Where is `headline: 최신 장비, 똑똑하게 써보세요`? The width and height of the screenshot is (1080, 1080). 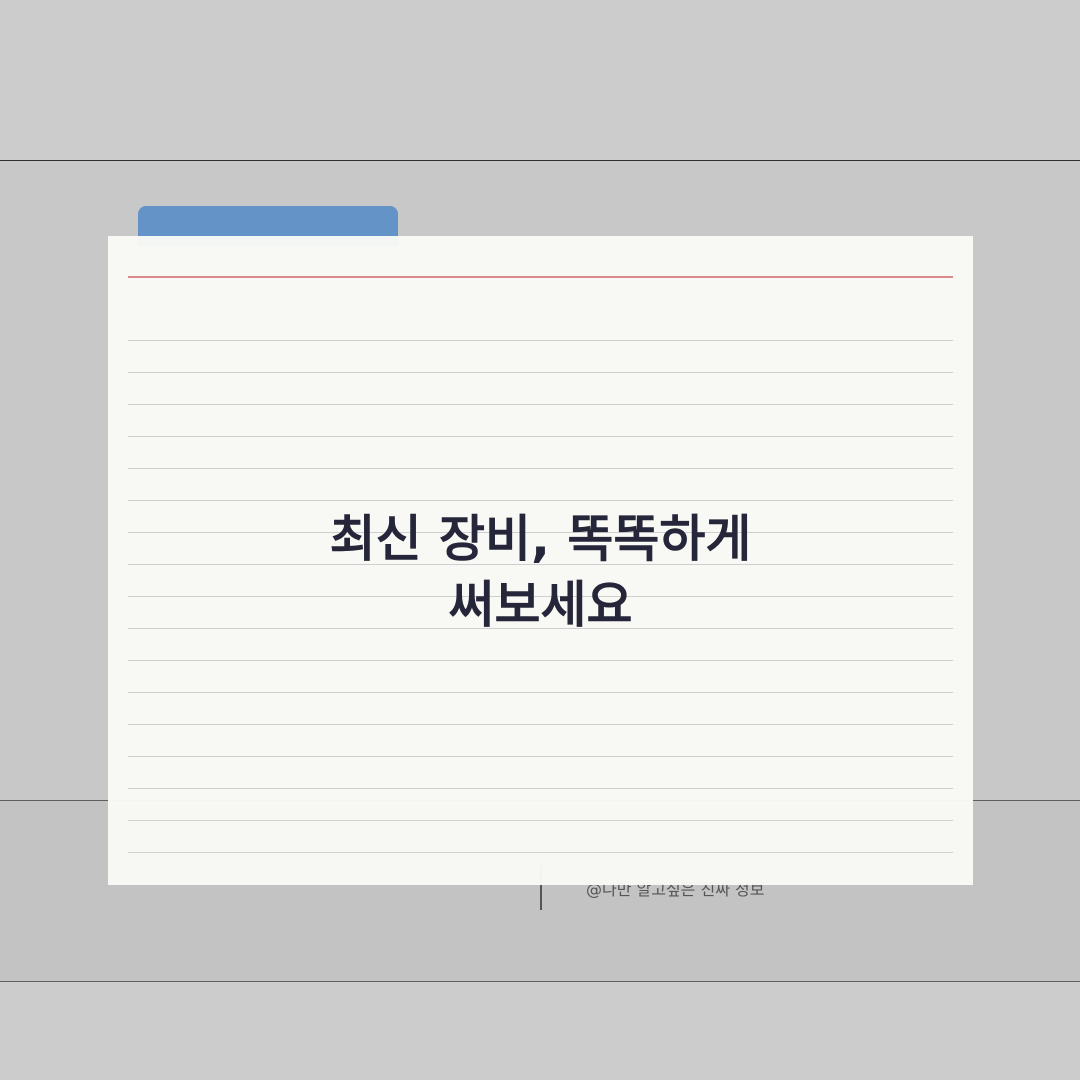
headline: 최신 장비, 똑똑하게 써보세요 is located at coordinates (540, 572).